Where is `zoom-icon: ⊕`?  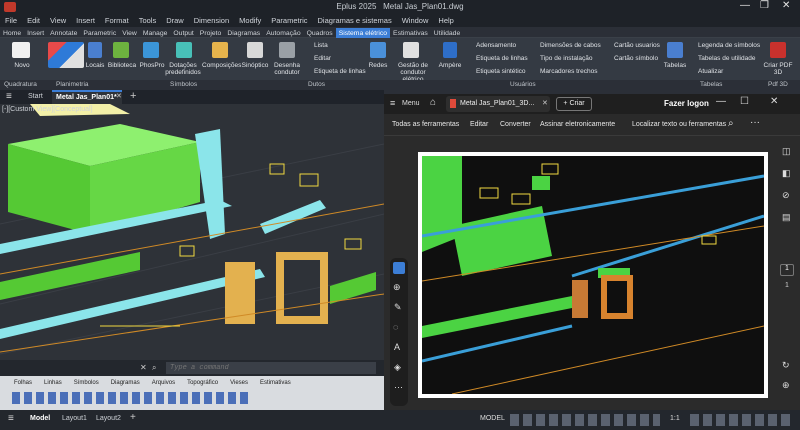 zoom-icon: ⊕ is located at coordinates (397, 287).